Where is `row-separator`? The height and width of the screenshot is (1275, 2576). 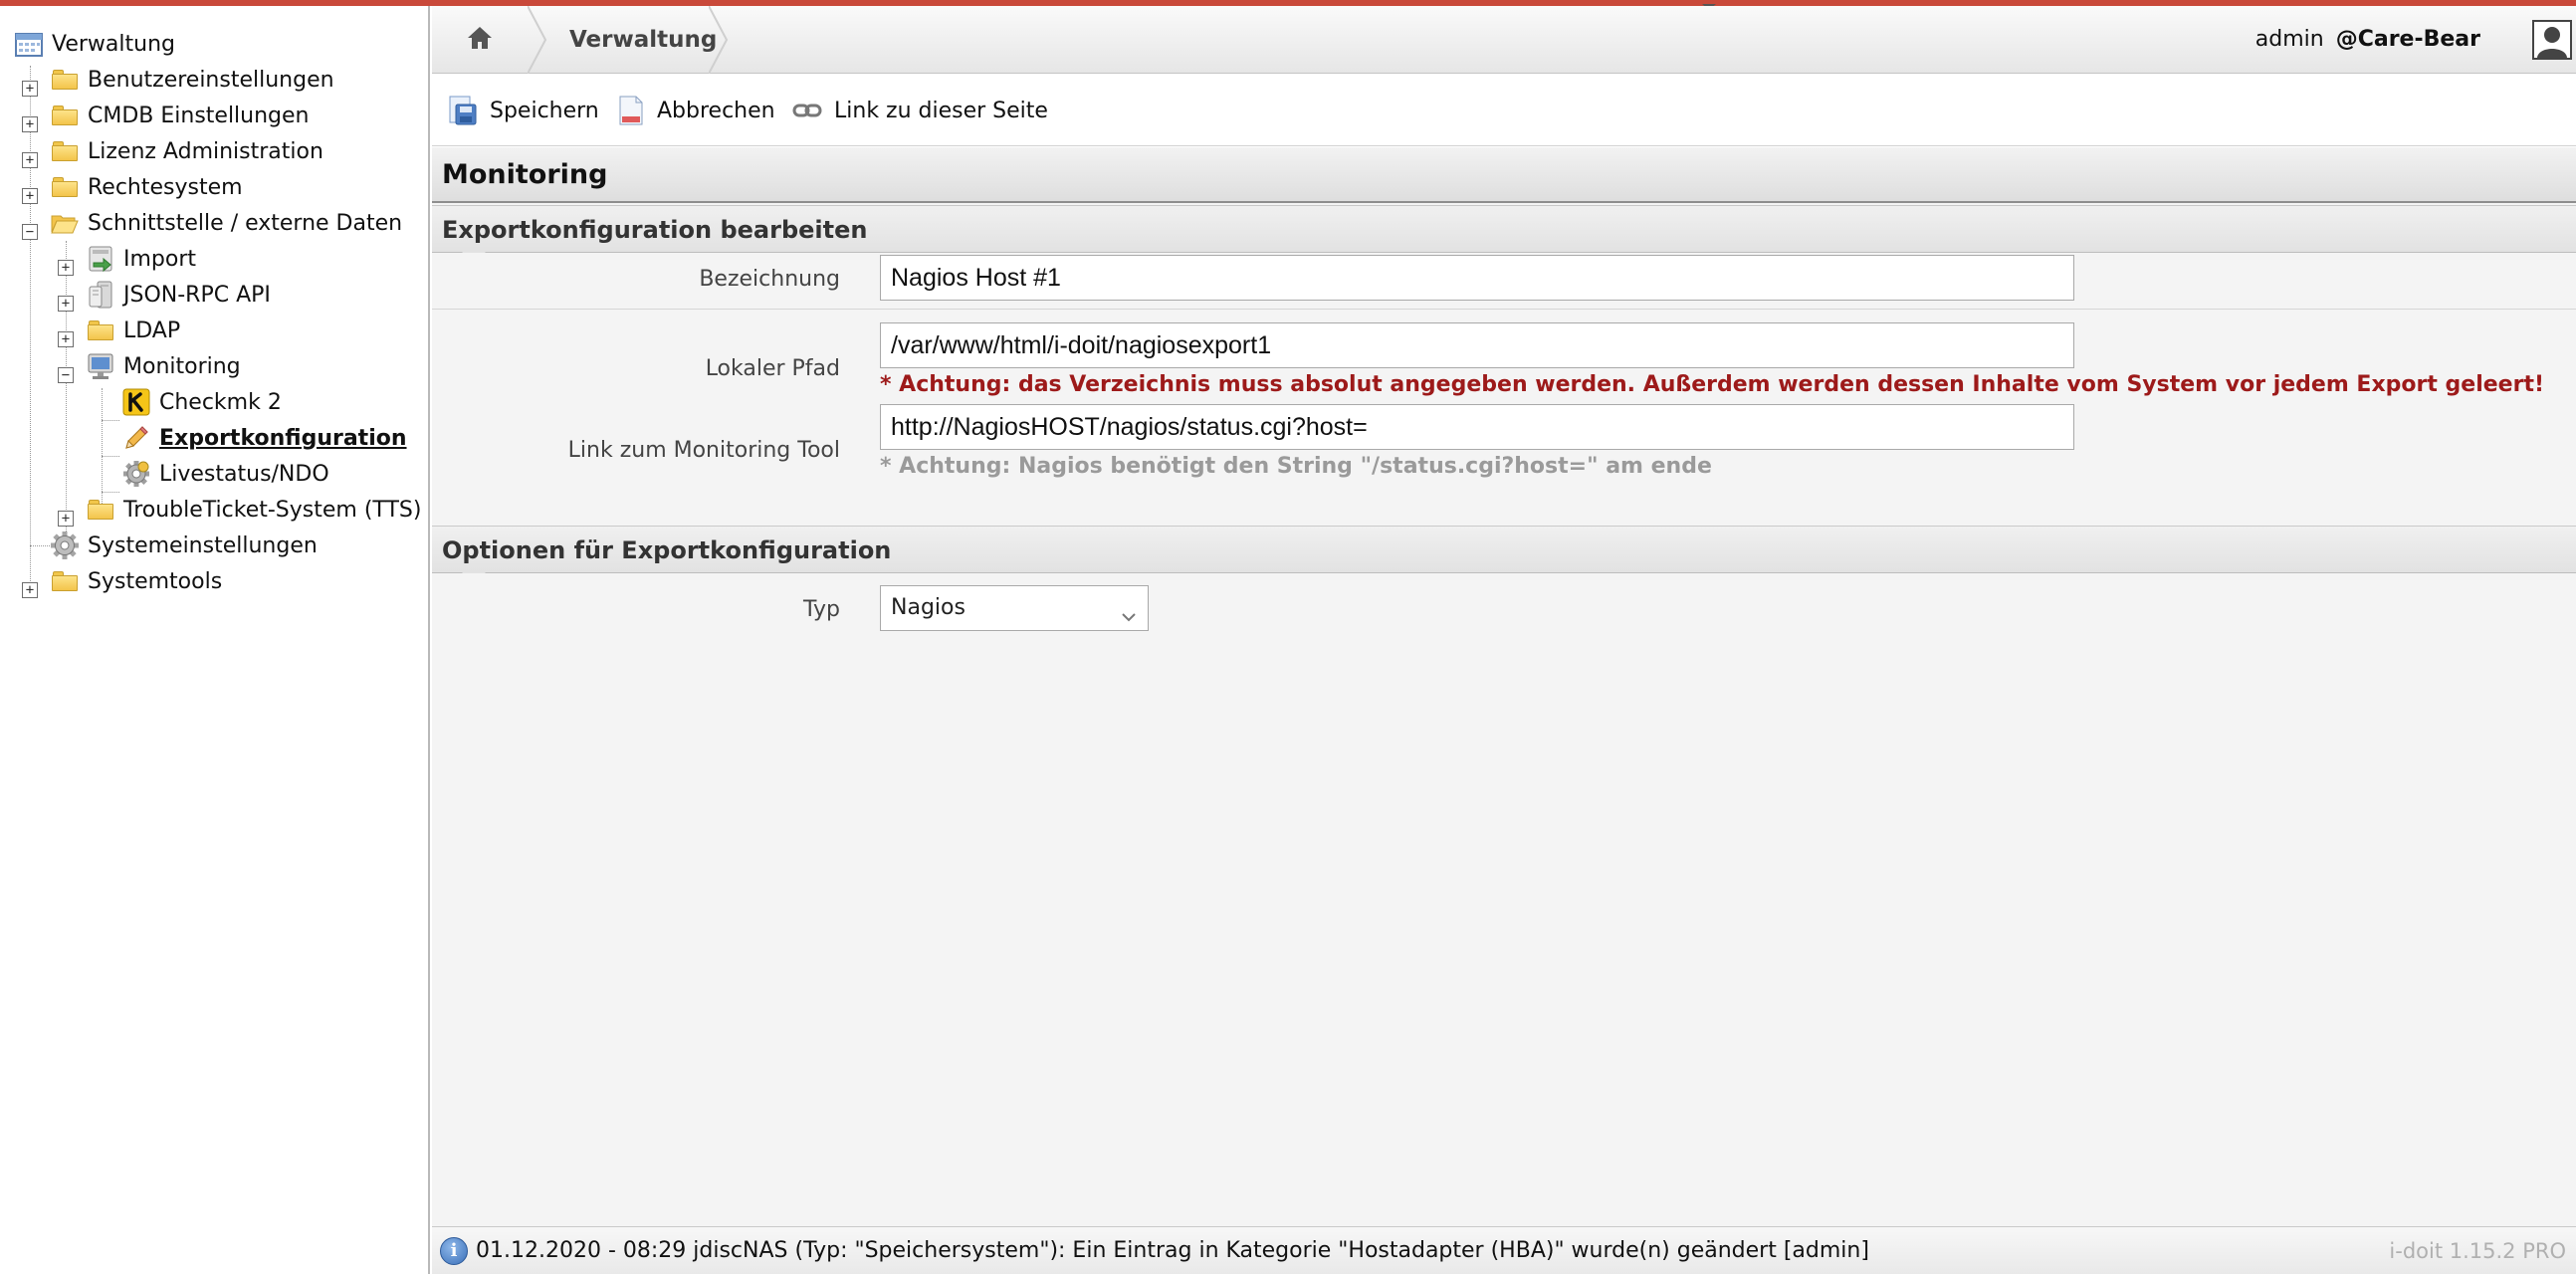 row-separator is located at coordinates (1504, 309).